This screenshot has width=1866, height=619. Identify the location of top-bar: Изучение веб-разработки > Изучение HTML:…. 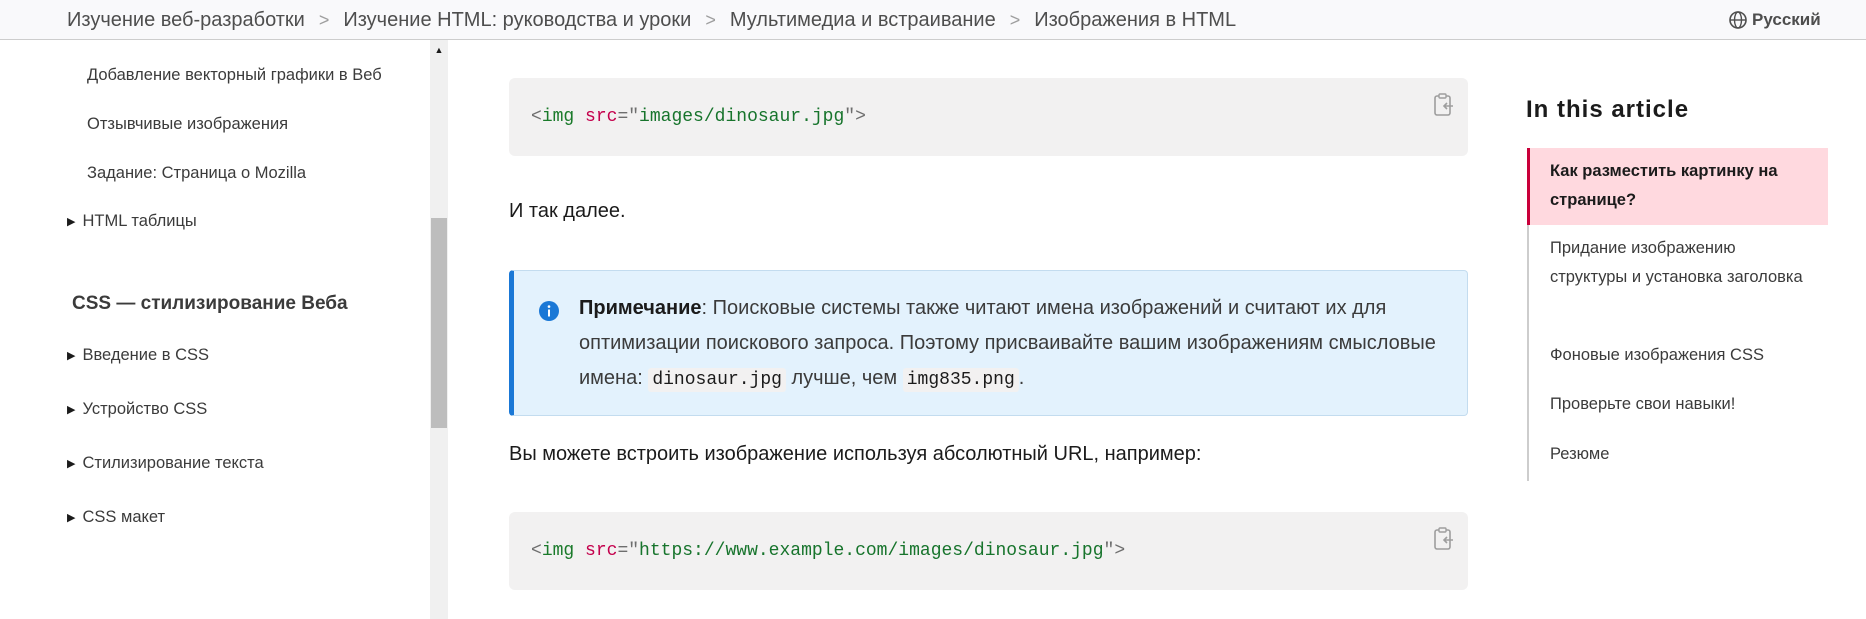
(933, 20).